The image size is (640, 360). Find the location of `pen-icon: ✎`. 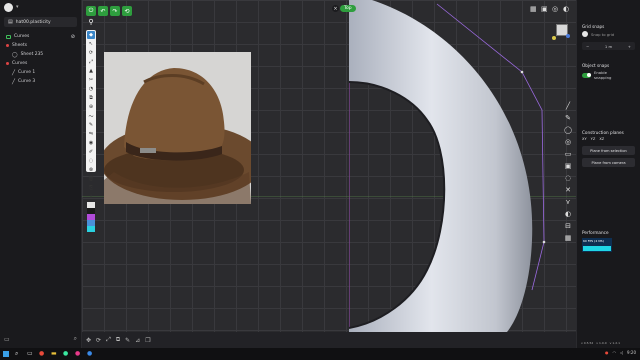

pen-icon: ✎ is located at coordinates (127, 340).